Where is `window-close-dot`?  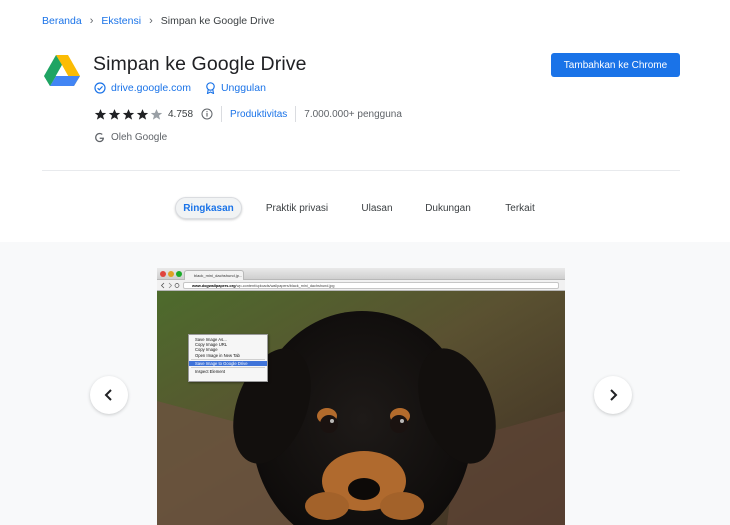
window-close-dot is located at coordinates (163, 274).